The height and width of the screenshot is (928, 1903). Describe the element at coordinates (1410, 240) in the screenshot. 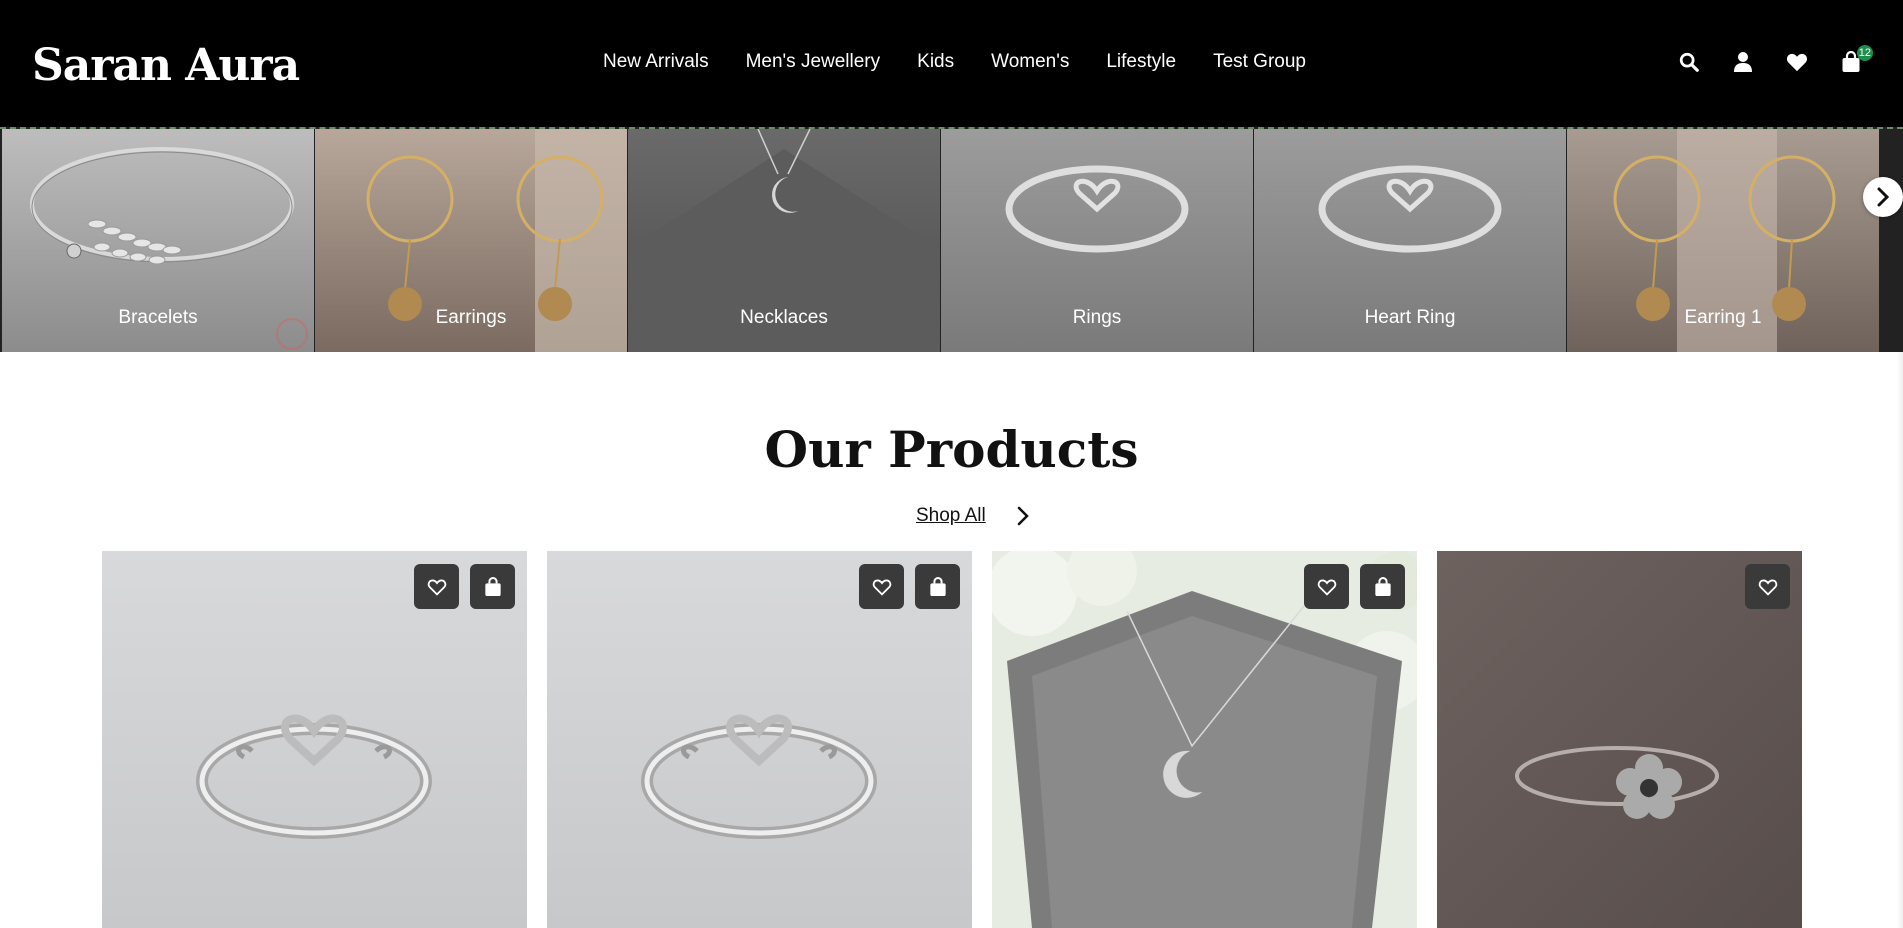

I see `category-card: Heart Ring` at that location.